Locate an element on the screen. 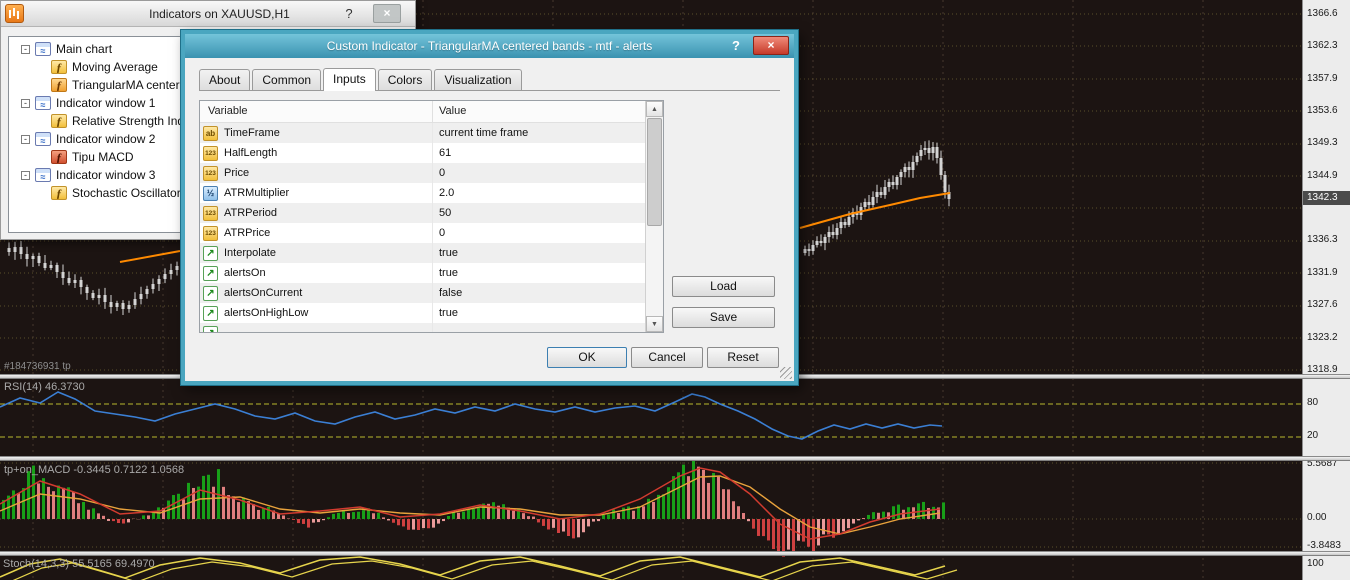 This screenshot has height=580, width=1350. order-label: #184736931 tp is located at coordinates (37, 366).